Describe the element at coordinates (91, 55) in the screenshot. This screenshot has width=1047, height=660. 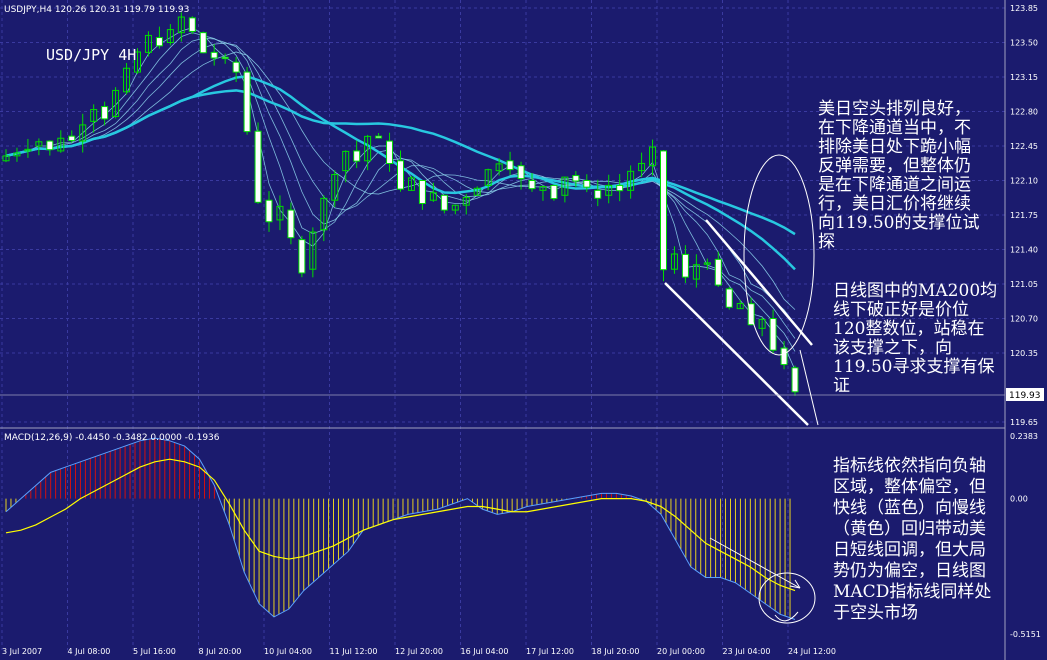
I see `chart-title: USD/JPY 4H` at that location.